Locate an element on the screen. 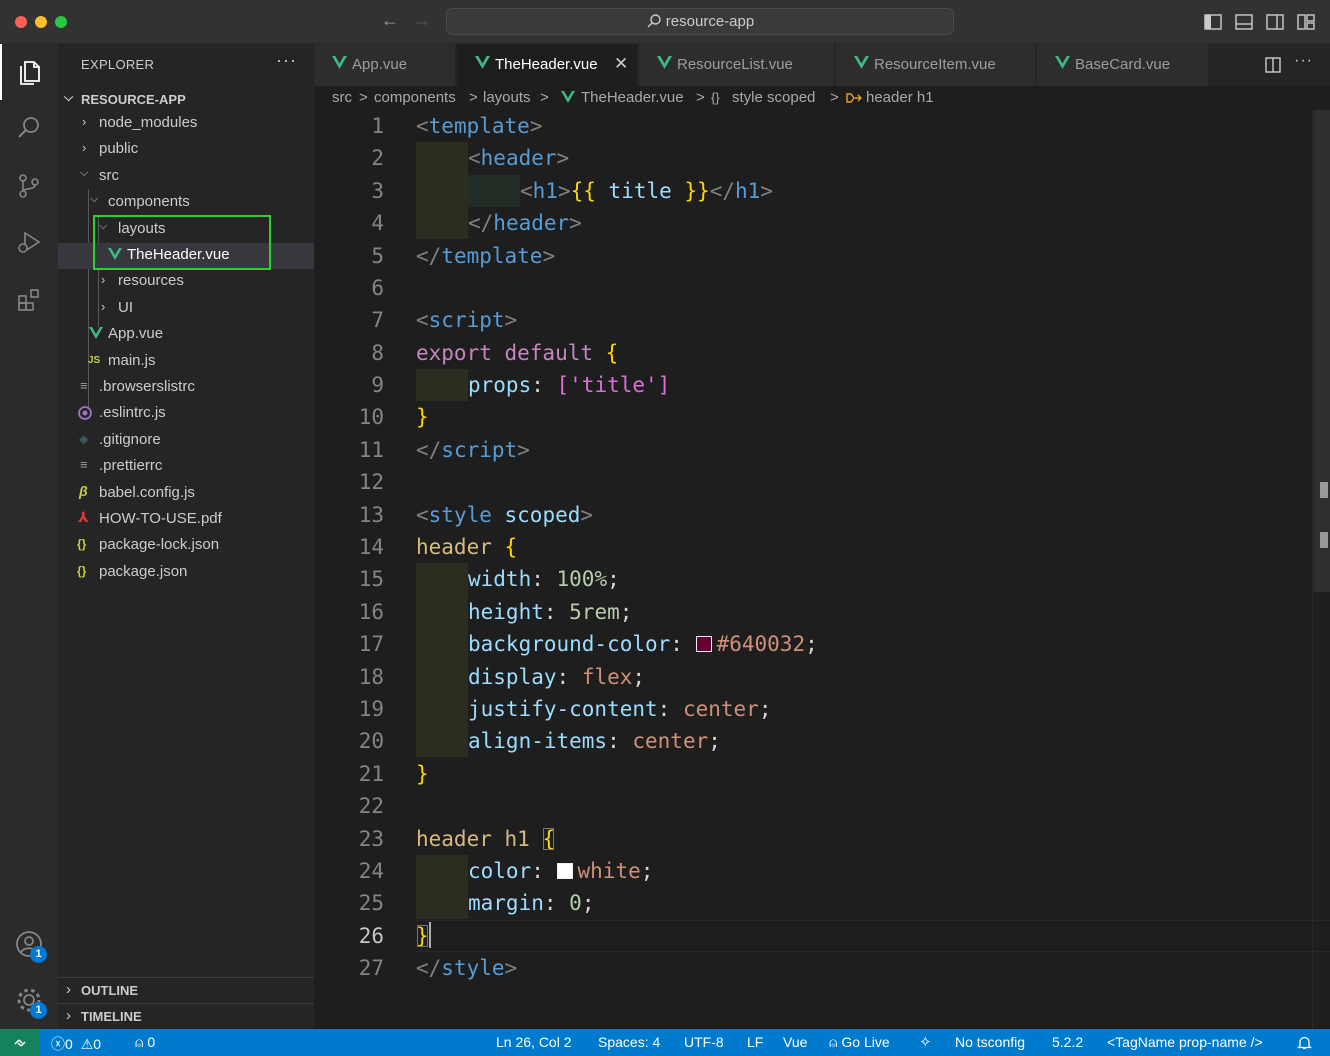 Image resolution: width=1330 pixels, height=1056 pixels. tree-folder-components: ⌵ components is located at coordinates (186, 203).